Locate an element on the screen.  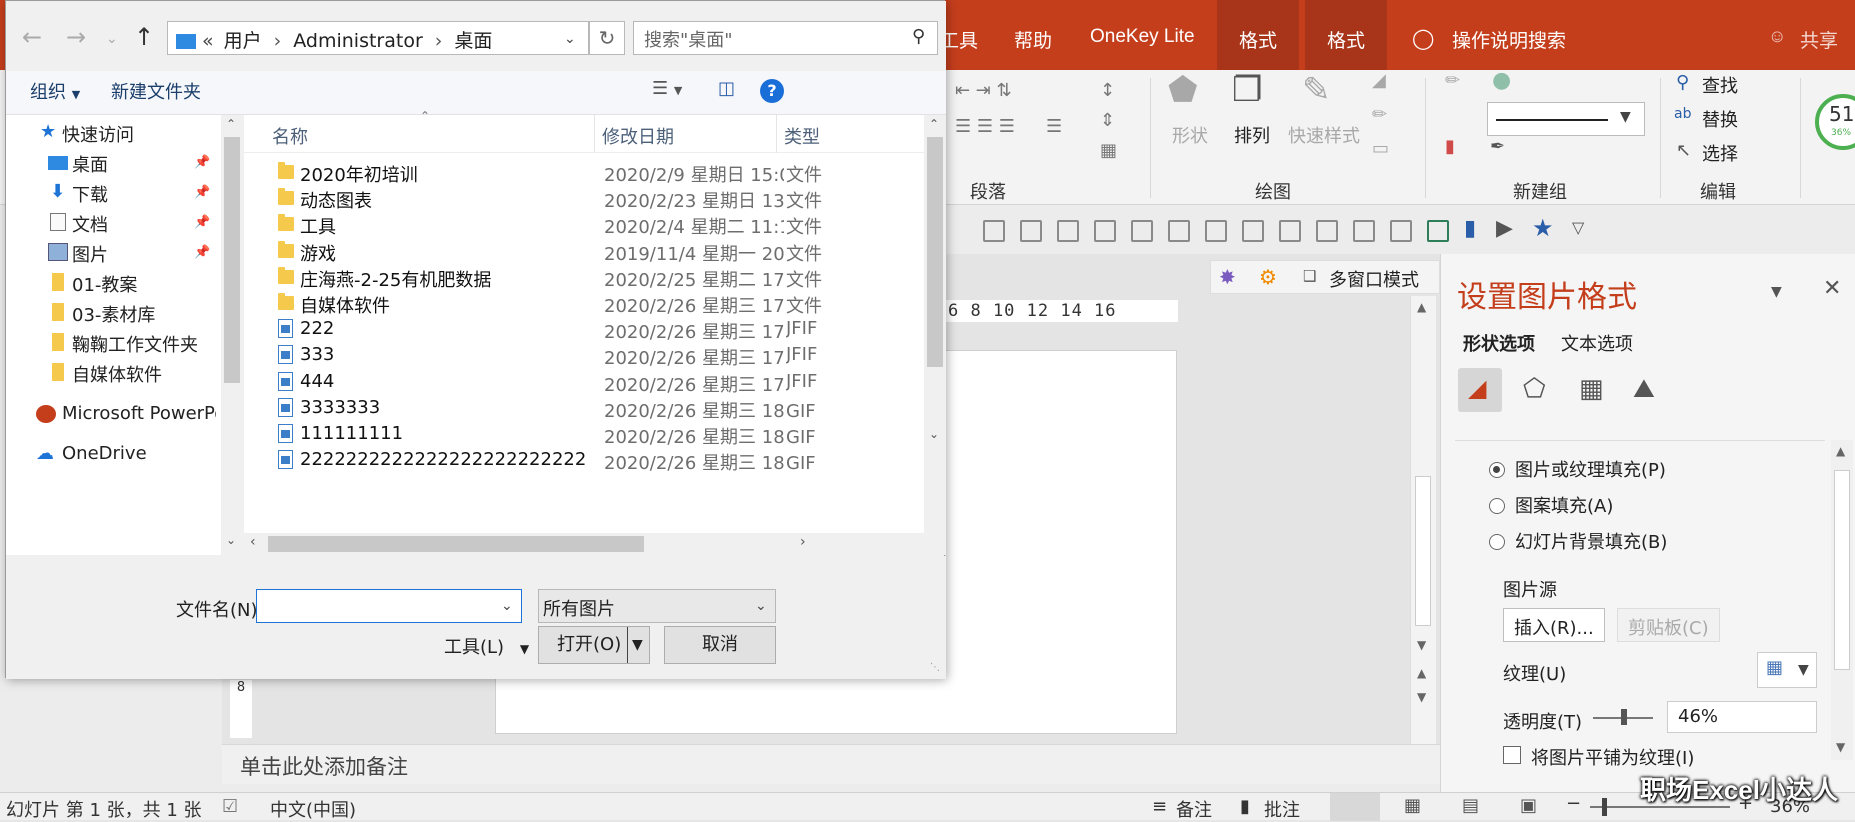
nav-documents: 文档 📌 is located at coordinates (111, 224).